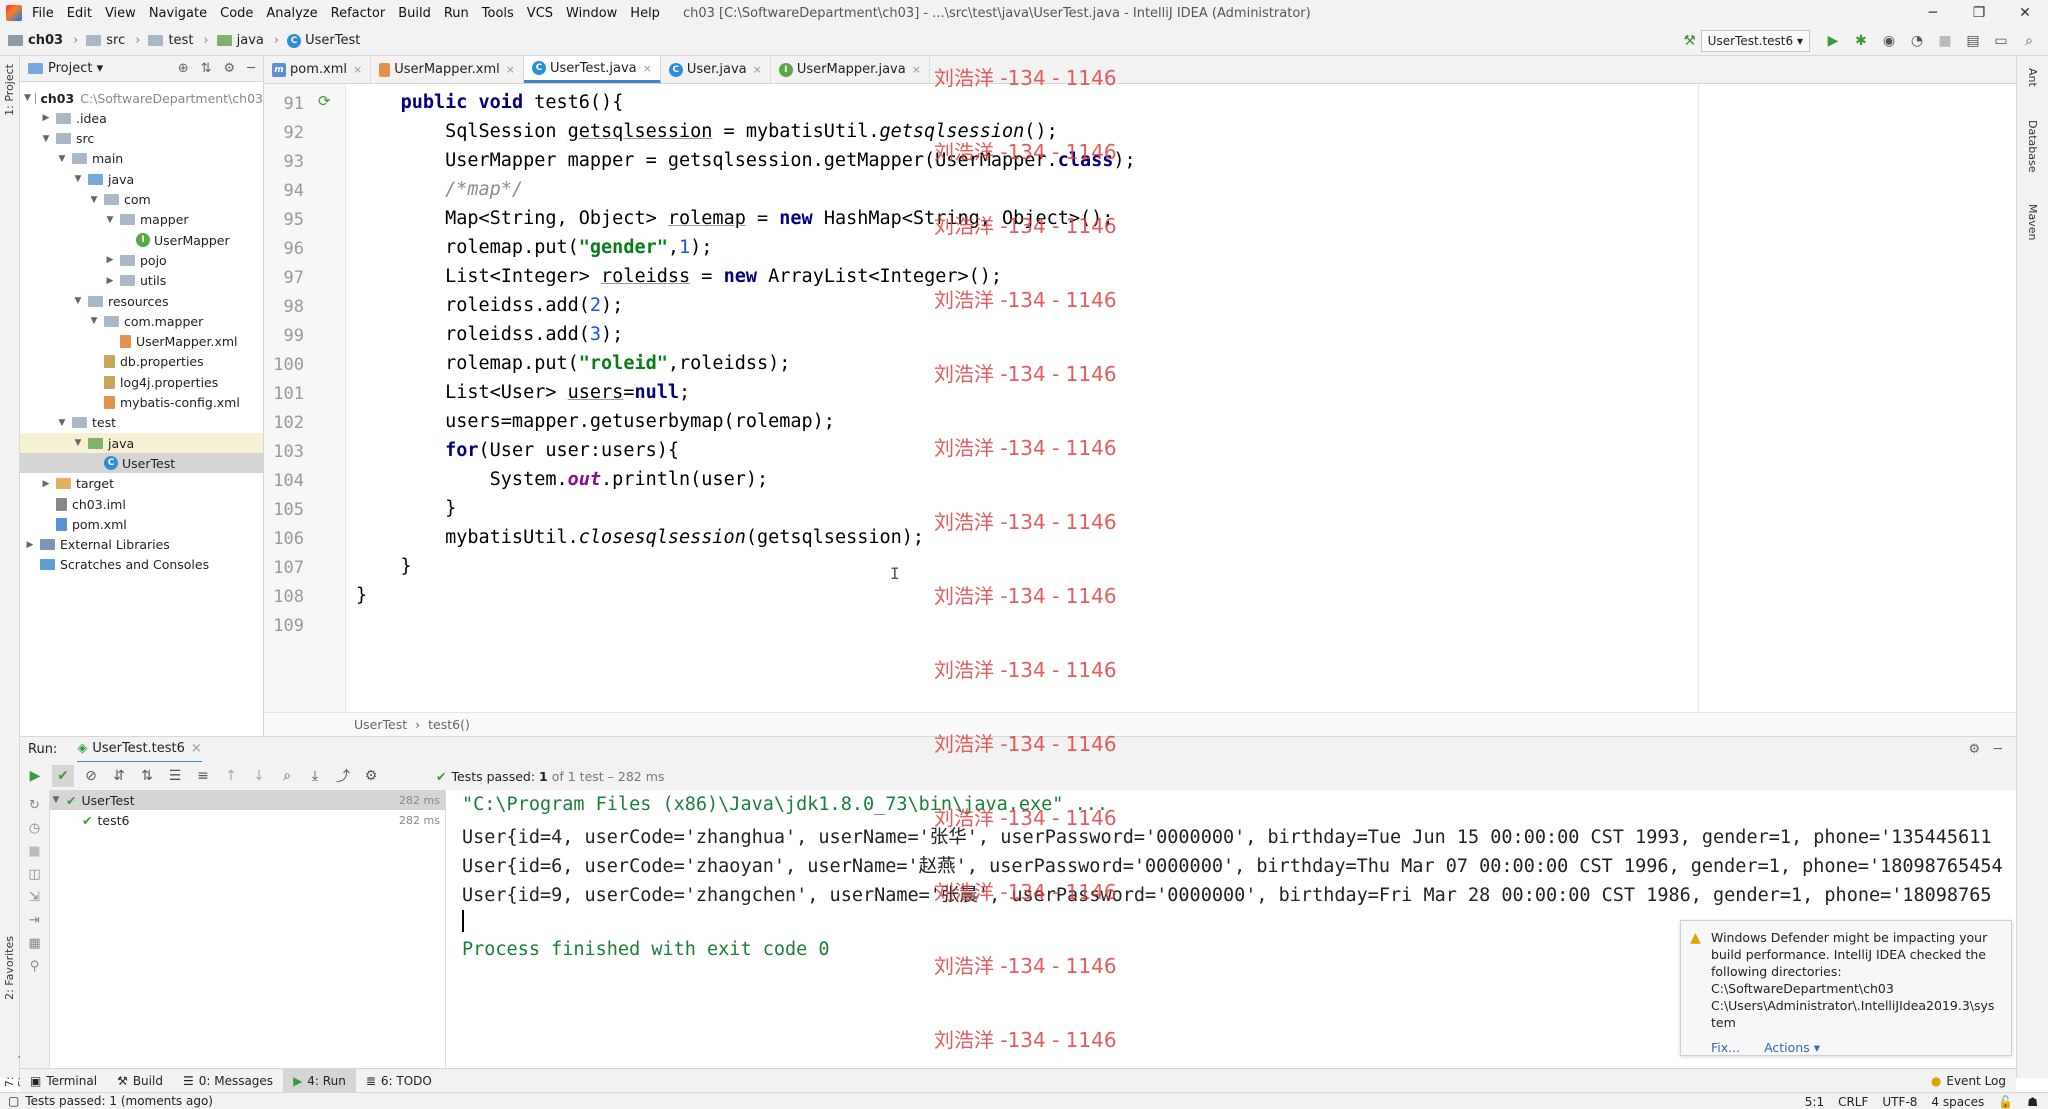 The image size is (2048, 1109). Describe the element at coordinates (34, 874) in the screenshot. I see `camera-icon: ◫` at that location.